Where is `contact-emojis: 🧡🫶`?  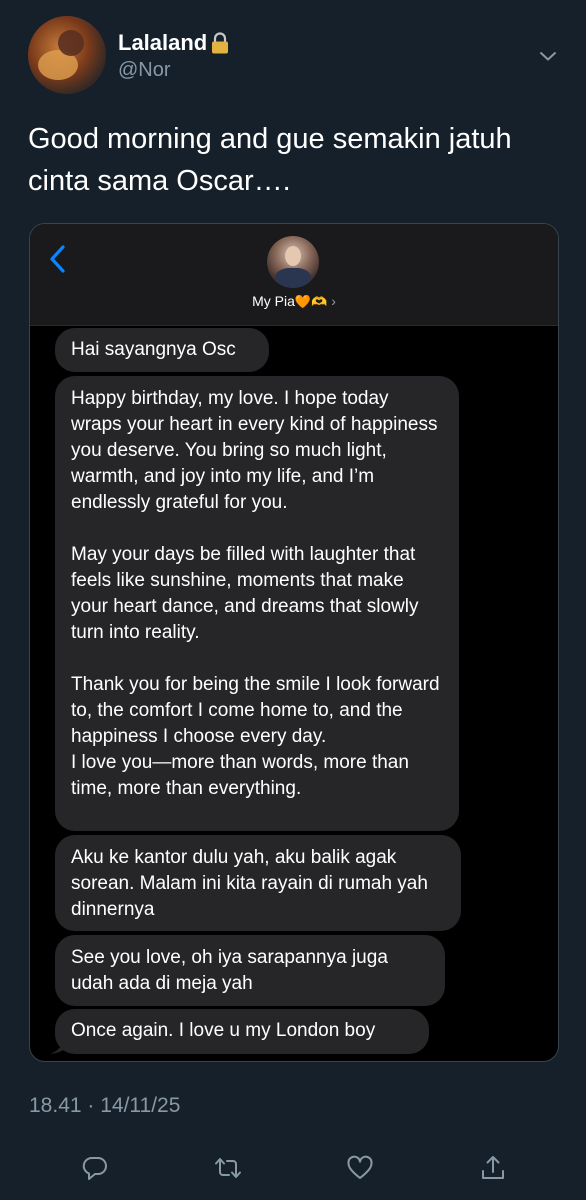
contact-emojis: 🧡🫶 is located at coordinates (311, 301).